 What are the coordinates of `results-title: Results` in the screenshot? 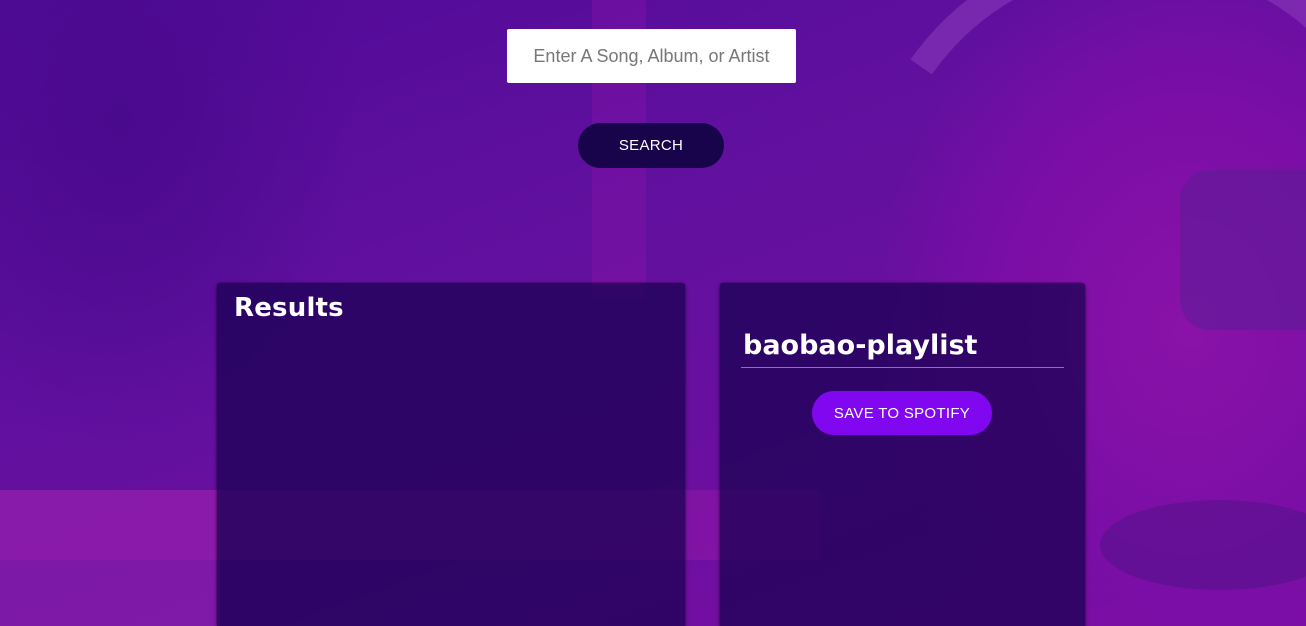 It's located at (289, 308).